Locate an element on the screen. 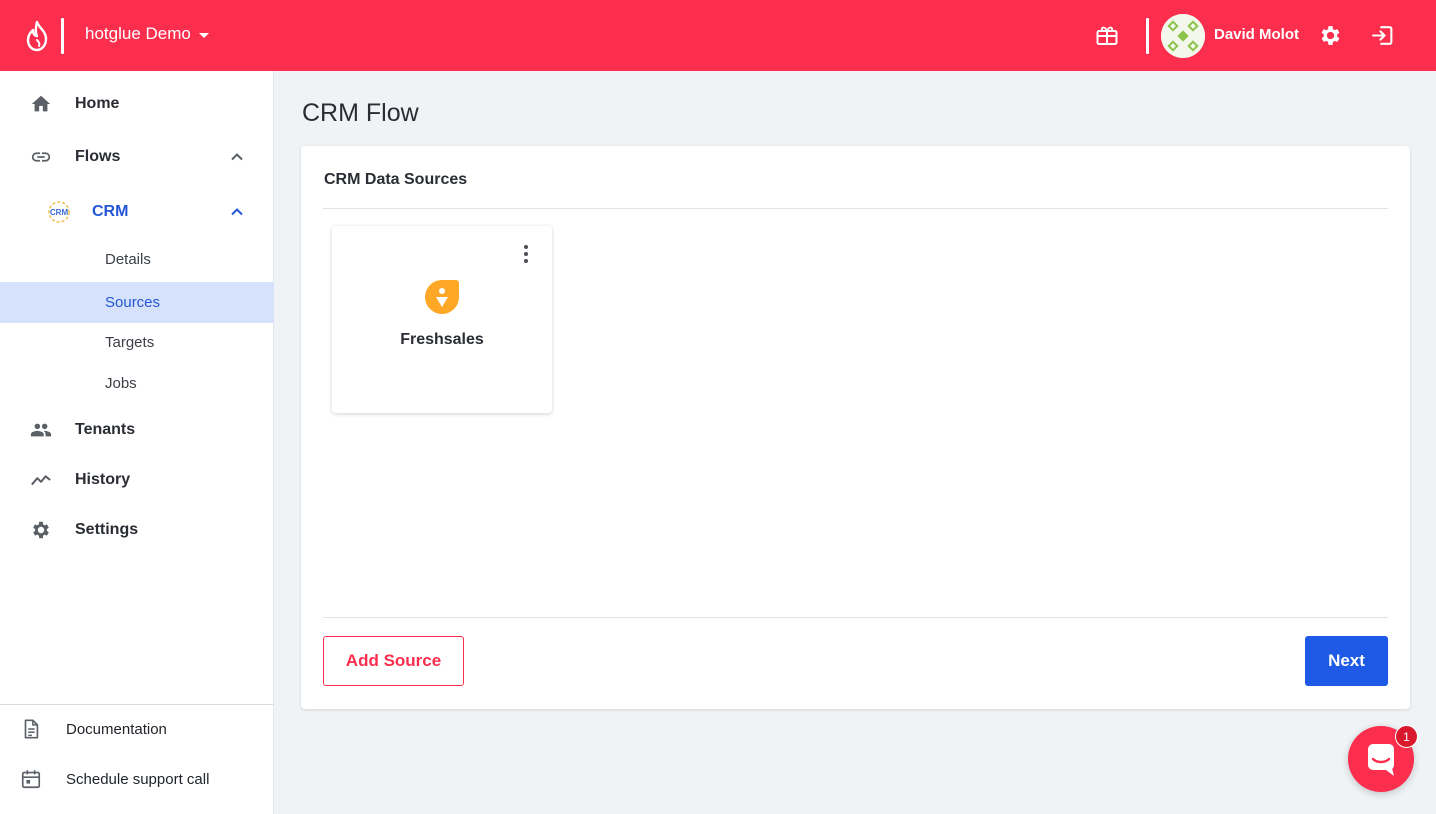 Image resolution: width=1436 pixels, height=814 pixels. sidebar-item-documentation: Documentation is located at coordinates (137, 729).